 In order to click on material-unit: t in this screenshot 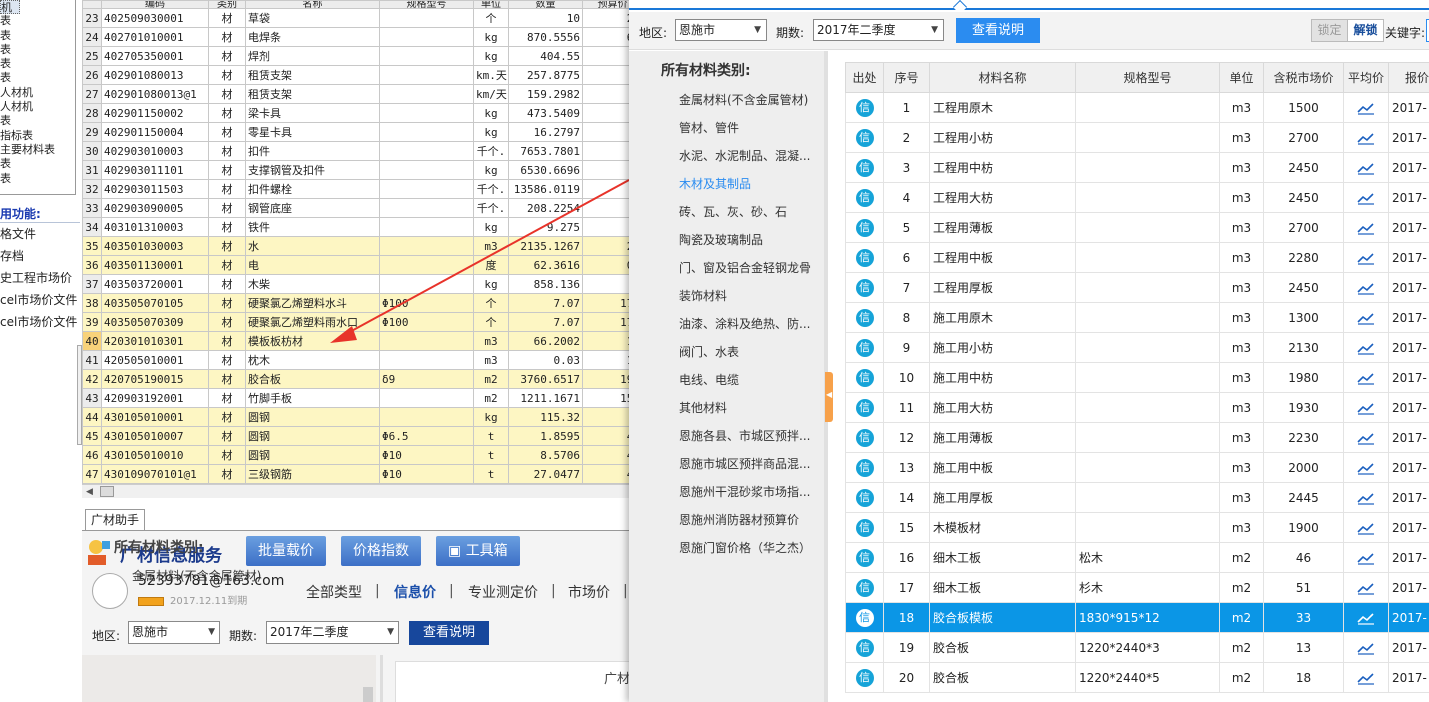, I will do `click(491, 436)`.